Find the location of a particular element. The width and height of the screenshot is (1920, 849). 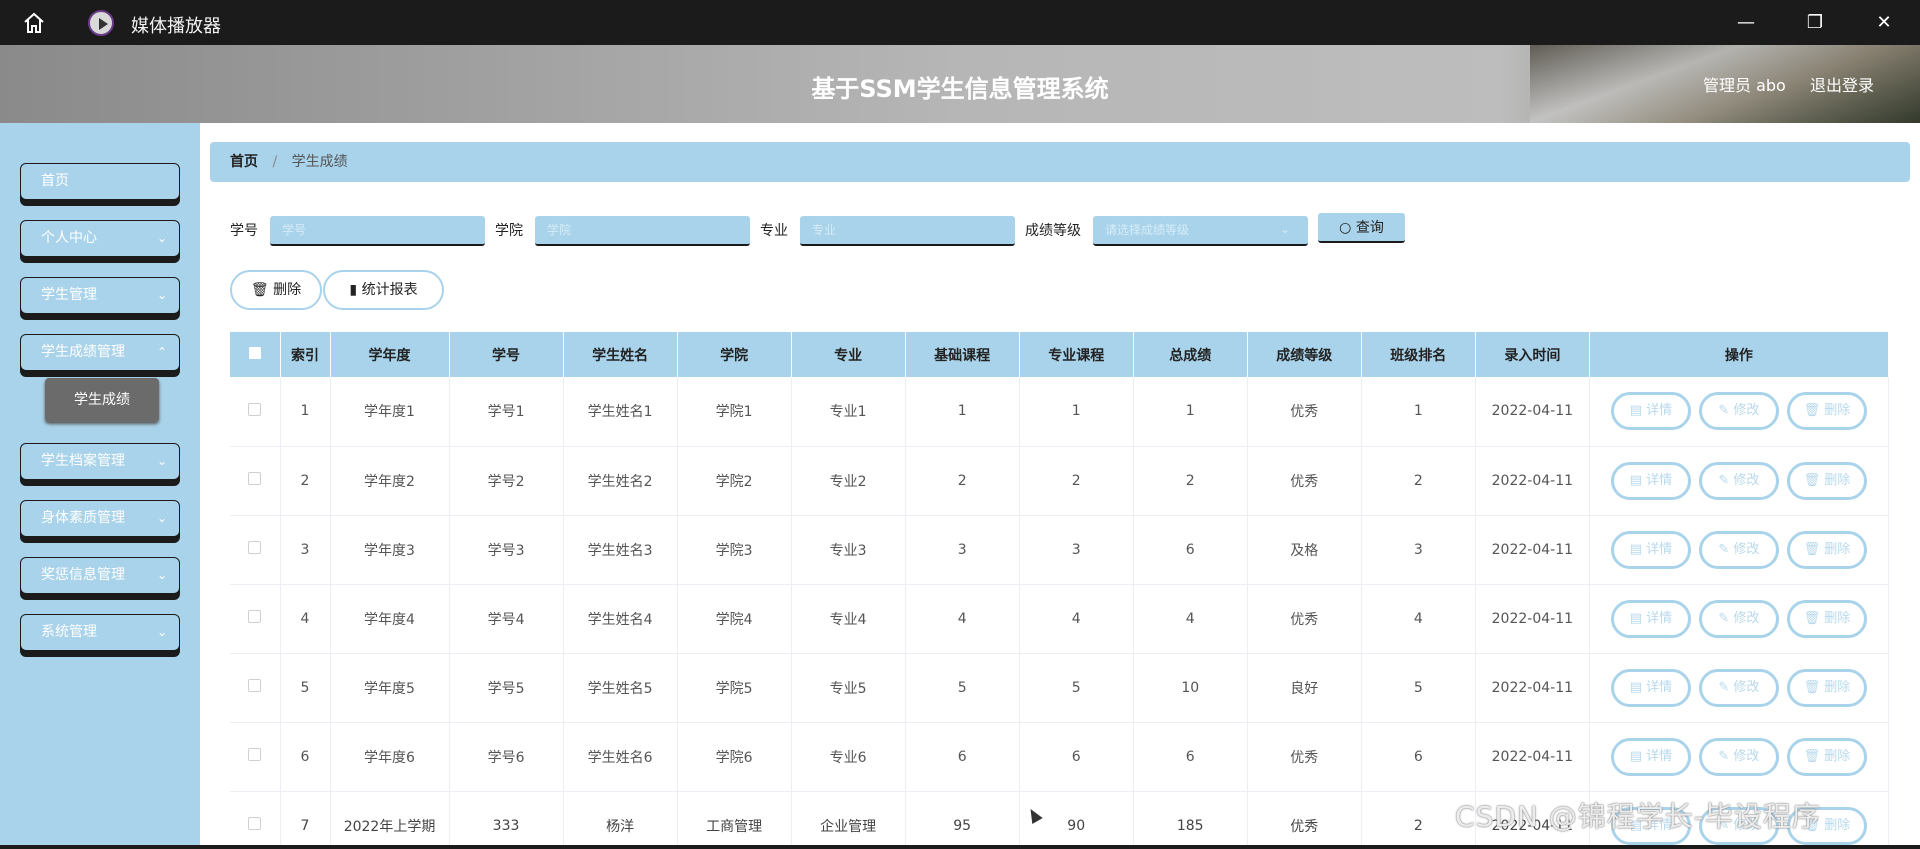

sidebar-item-reward-management: 奖惩信息管理 ⌄ is located at coordinates (100, 575).